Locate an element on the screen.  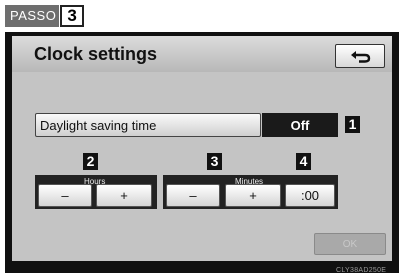
back-button is located at coordinates (360, 56).